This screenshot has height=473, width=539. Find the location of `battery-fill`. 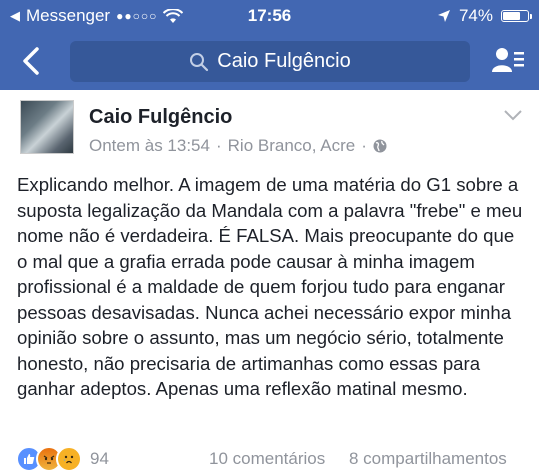

battery-fill is located at coordinates (512, 16).